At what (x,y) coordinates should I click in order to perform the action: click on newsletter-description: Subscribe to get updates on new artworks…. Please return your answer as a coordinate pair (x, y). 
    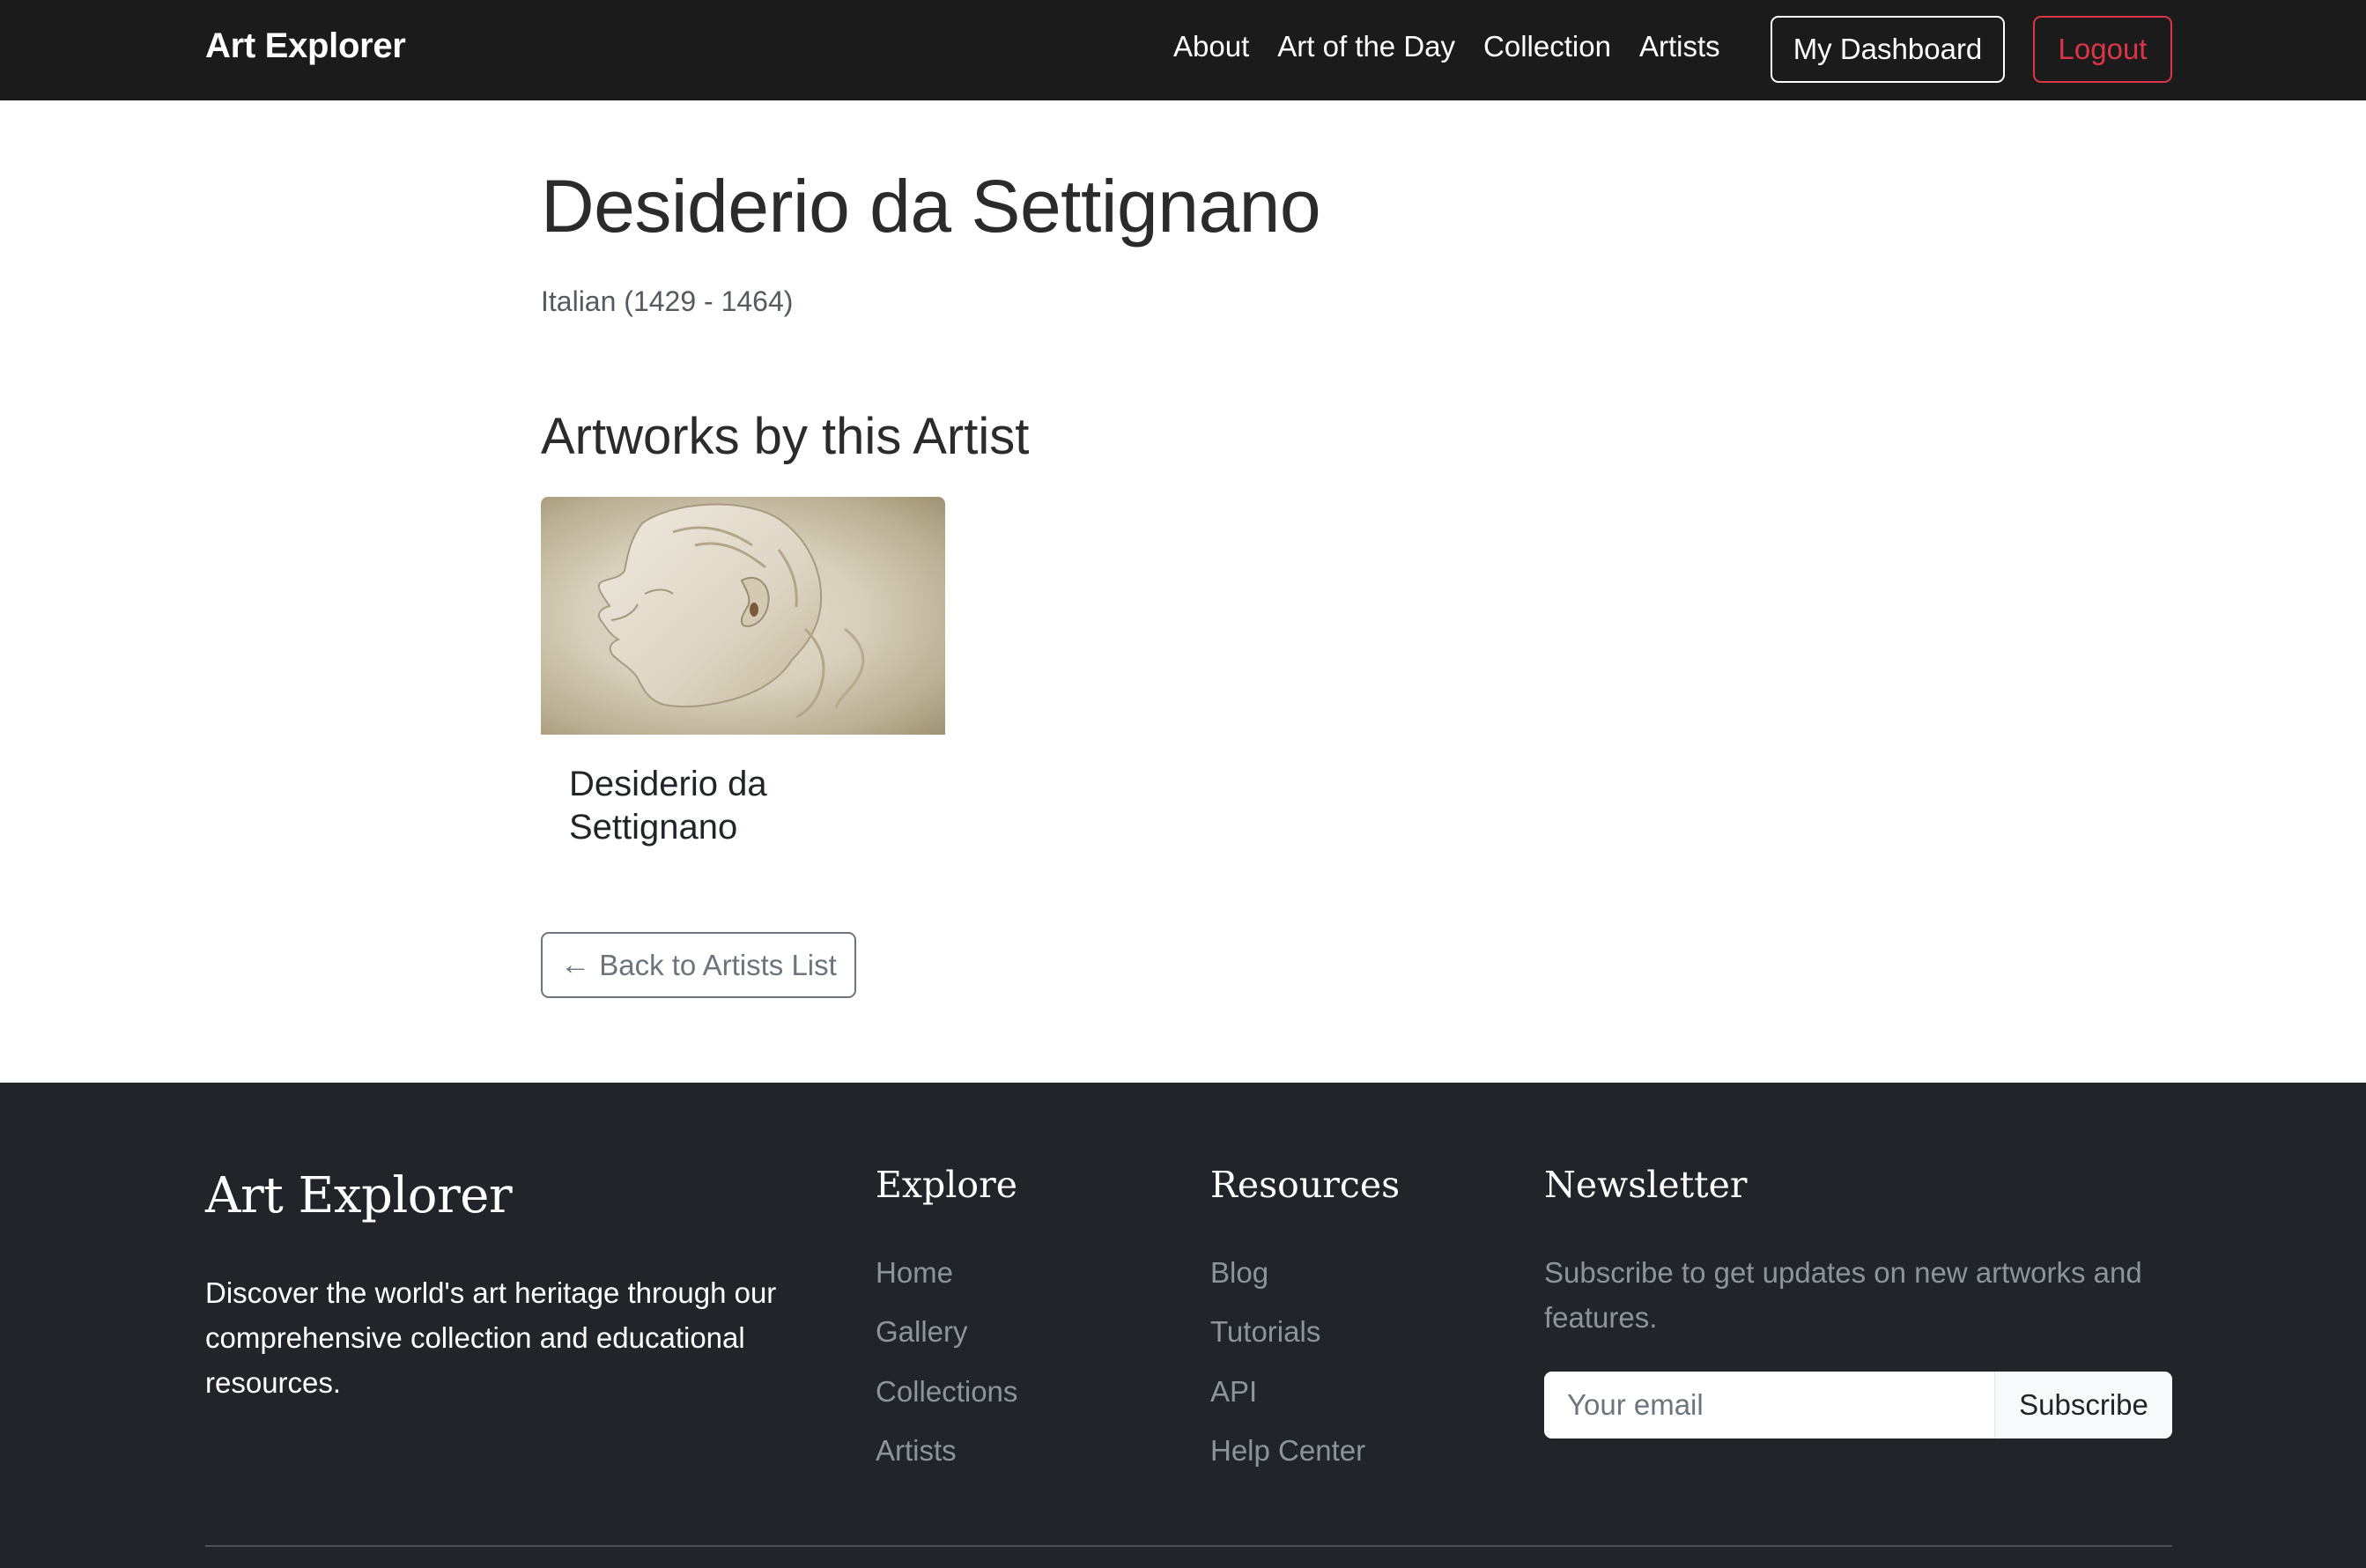
    Looking at the image, I should click on (1843, 1295).